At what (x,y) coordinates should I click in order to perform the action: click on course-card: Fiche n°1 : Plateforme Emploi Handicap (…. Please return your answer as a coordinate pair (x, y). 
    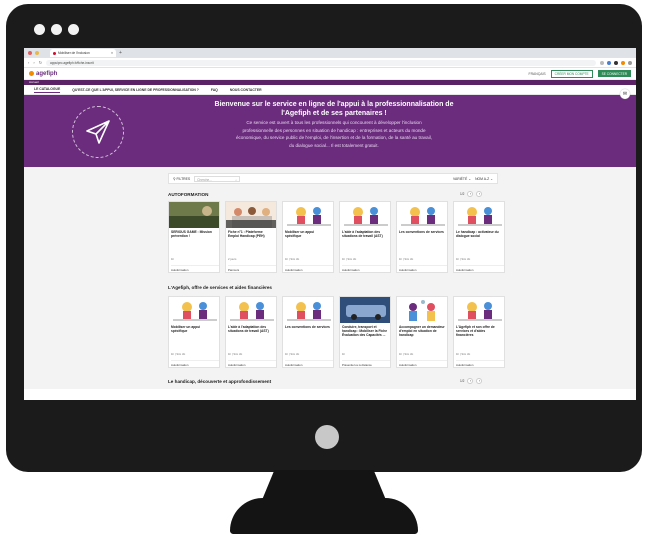
    Looking at the image, I should click on (251, 237).